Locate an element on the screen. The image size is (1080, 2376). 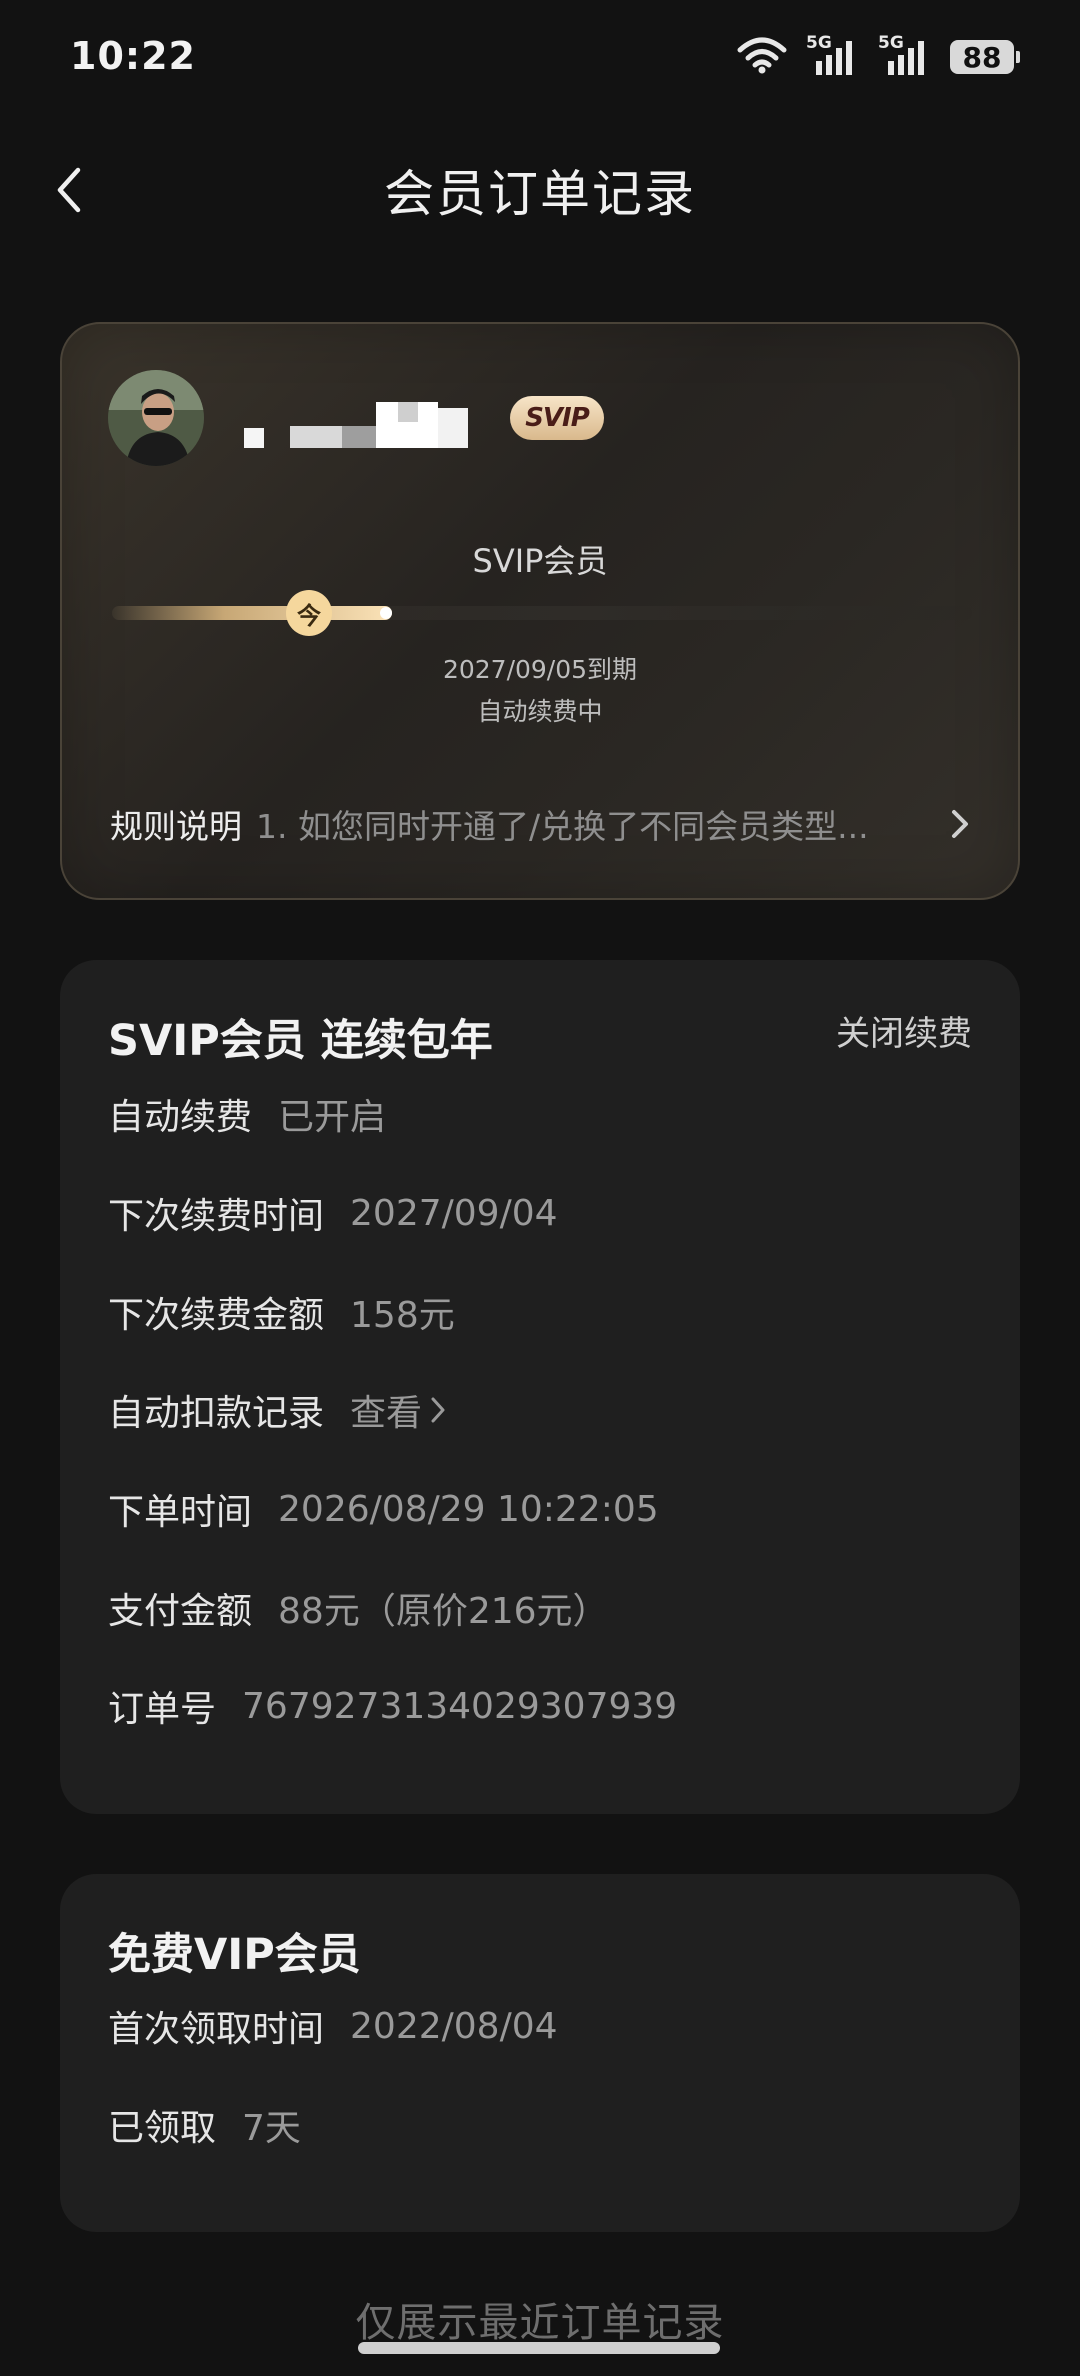
info-row-next-renew-amount: 下次续费金额 158元 is located at coordinates (281, 1312).